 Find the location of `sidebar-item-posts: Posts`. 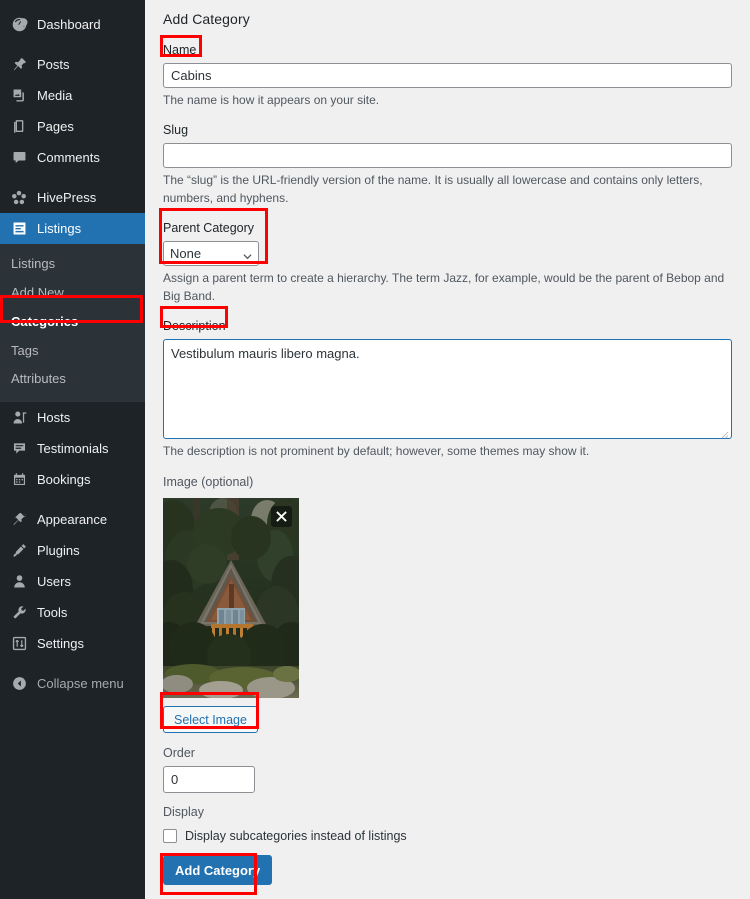

sidebar-item-posts: Posts is located at coordinates (72, 64).